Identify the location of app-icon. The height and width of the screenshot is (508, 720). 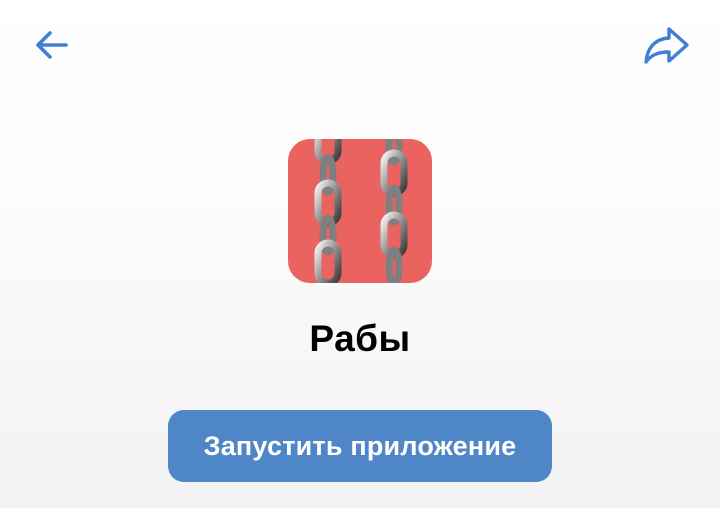
(360, 211).